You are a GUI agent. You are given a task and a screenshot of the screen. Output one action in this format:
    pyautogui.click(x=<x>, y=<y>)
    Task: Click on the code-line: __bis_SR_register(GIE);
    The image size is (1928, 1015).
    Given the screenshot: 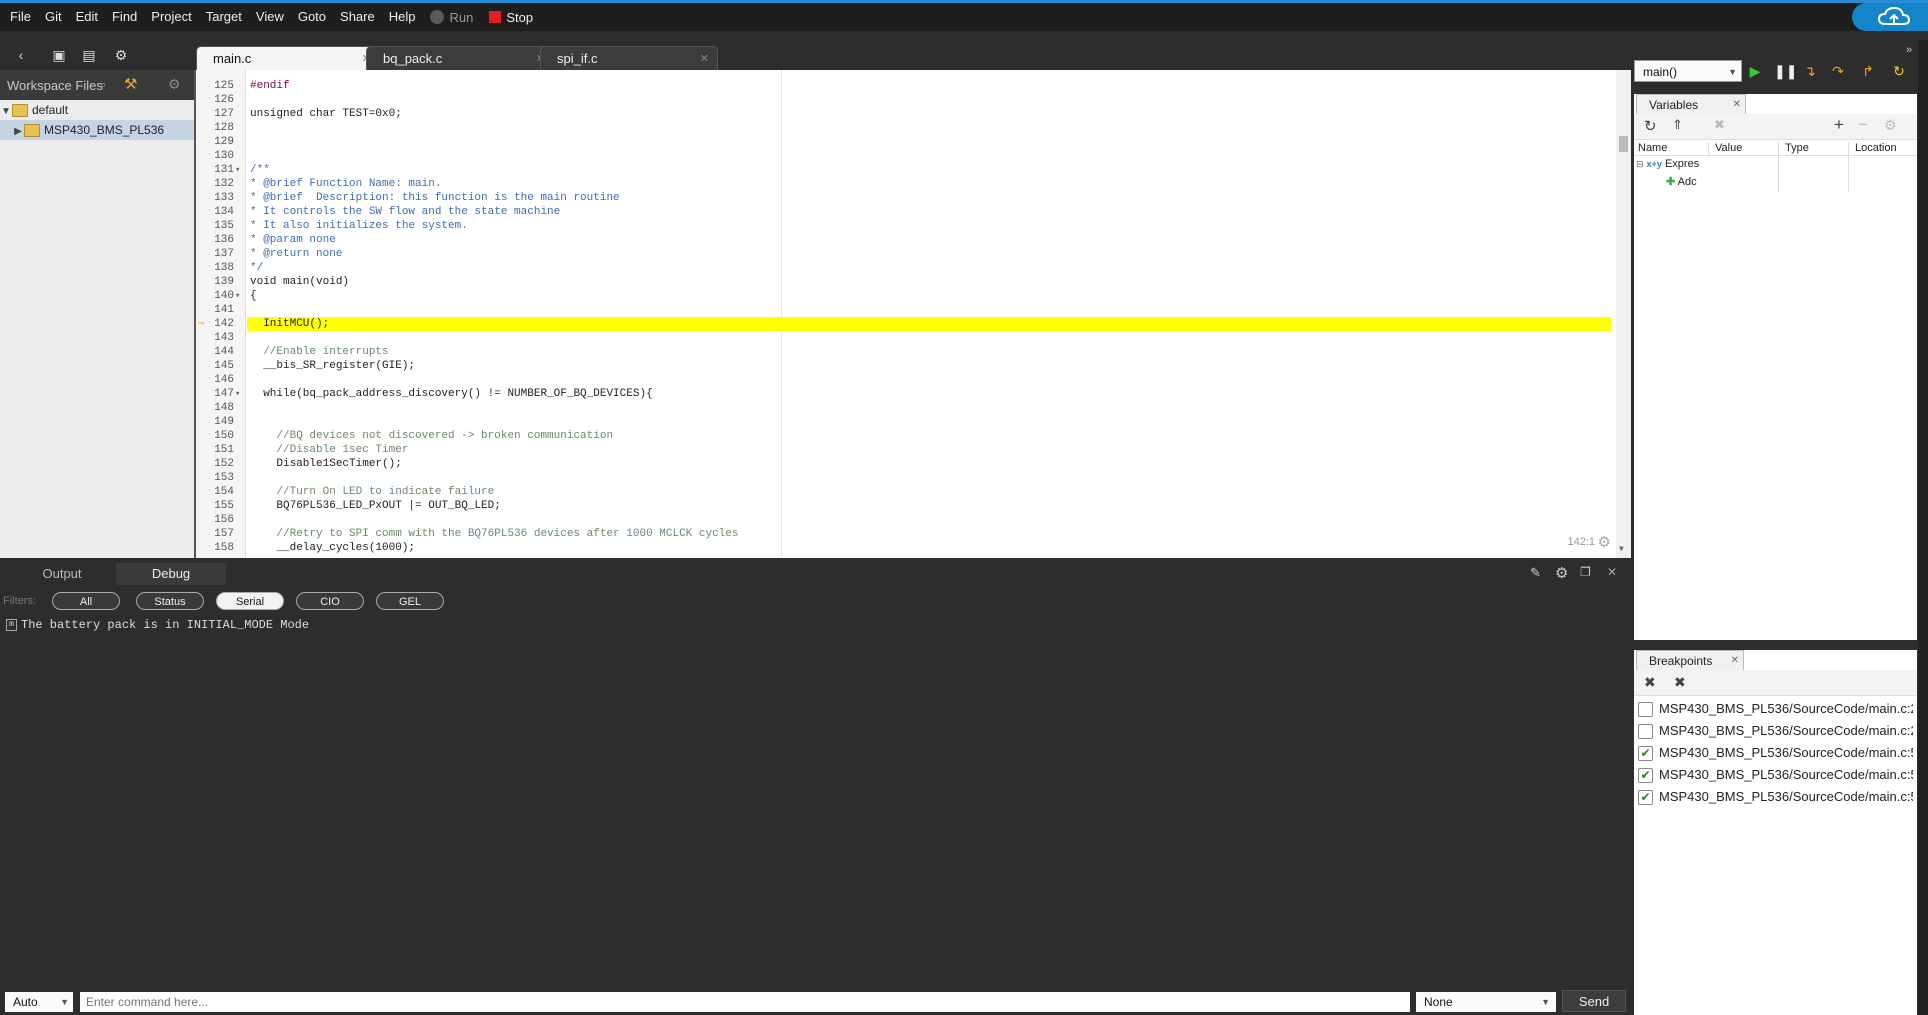 What is the action you would take?
    pyautogui.click(x=332, y=366)
    